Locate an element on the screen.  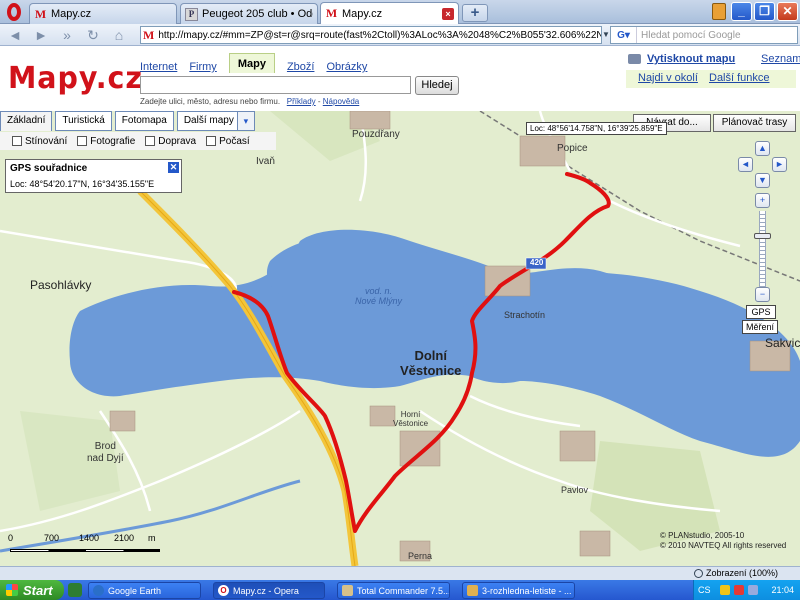
close-window-button: ✕ is located at coordinates (787, 11).